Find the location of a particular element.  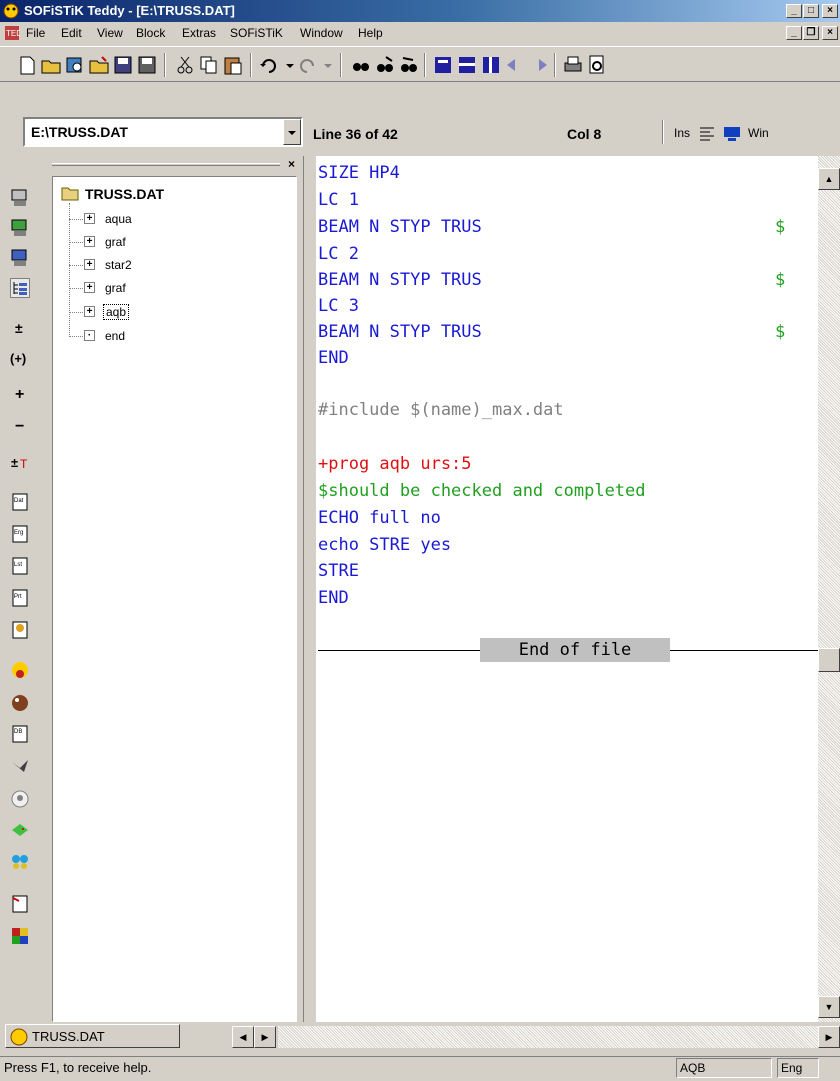

dat-file-icon: Dat is located at coordinates (20, 502).